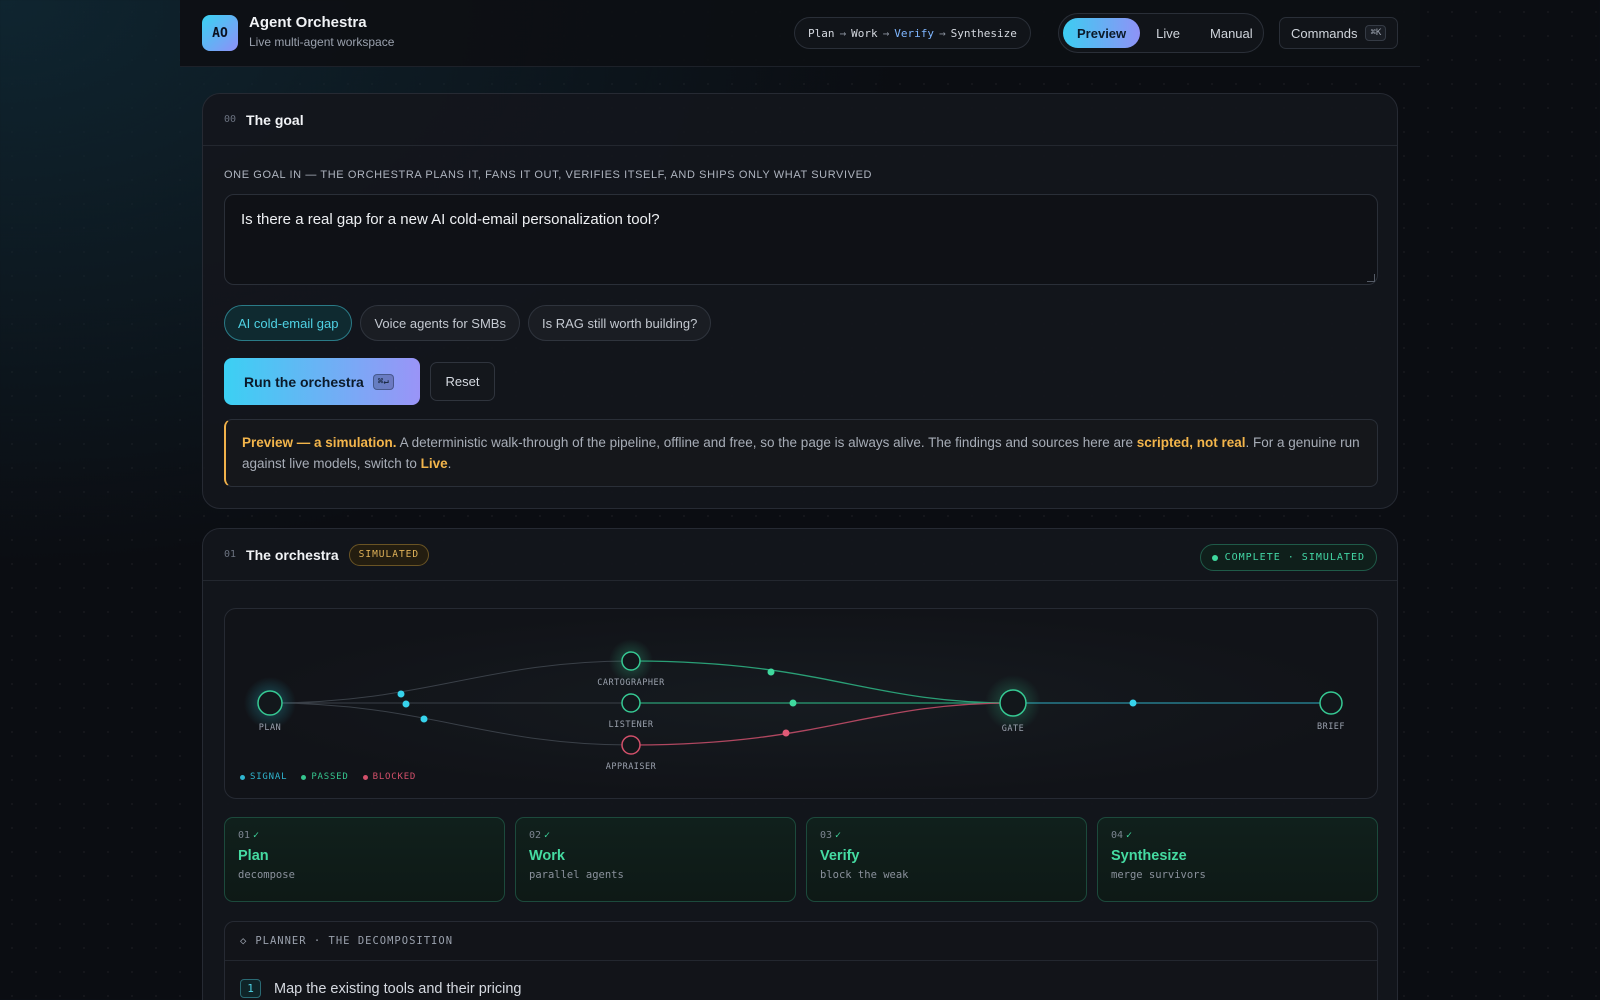 The height and width of the screenshot is (1000, 1600). I want to click on notice-lead: Preview — a simulation., so click(319, 442).